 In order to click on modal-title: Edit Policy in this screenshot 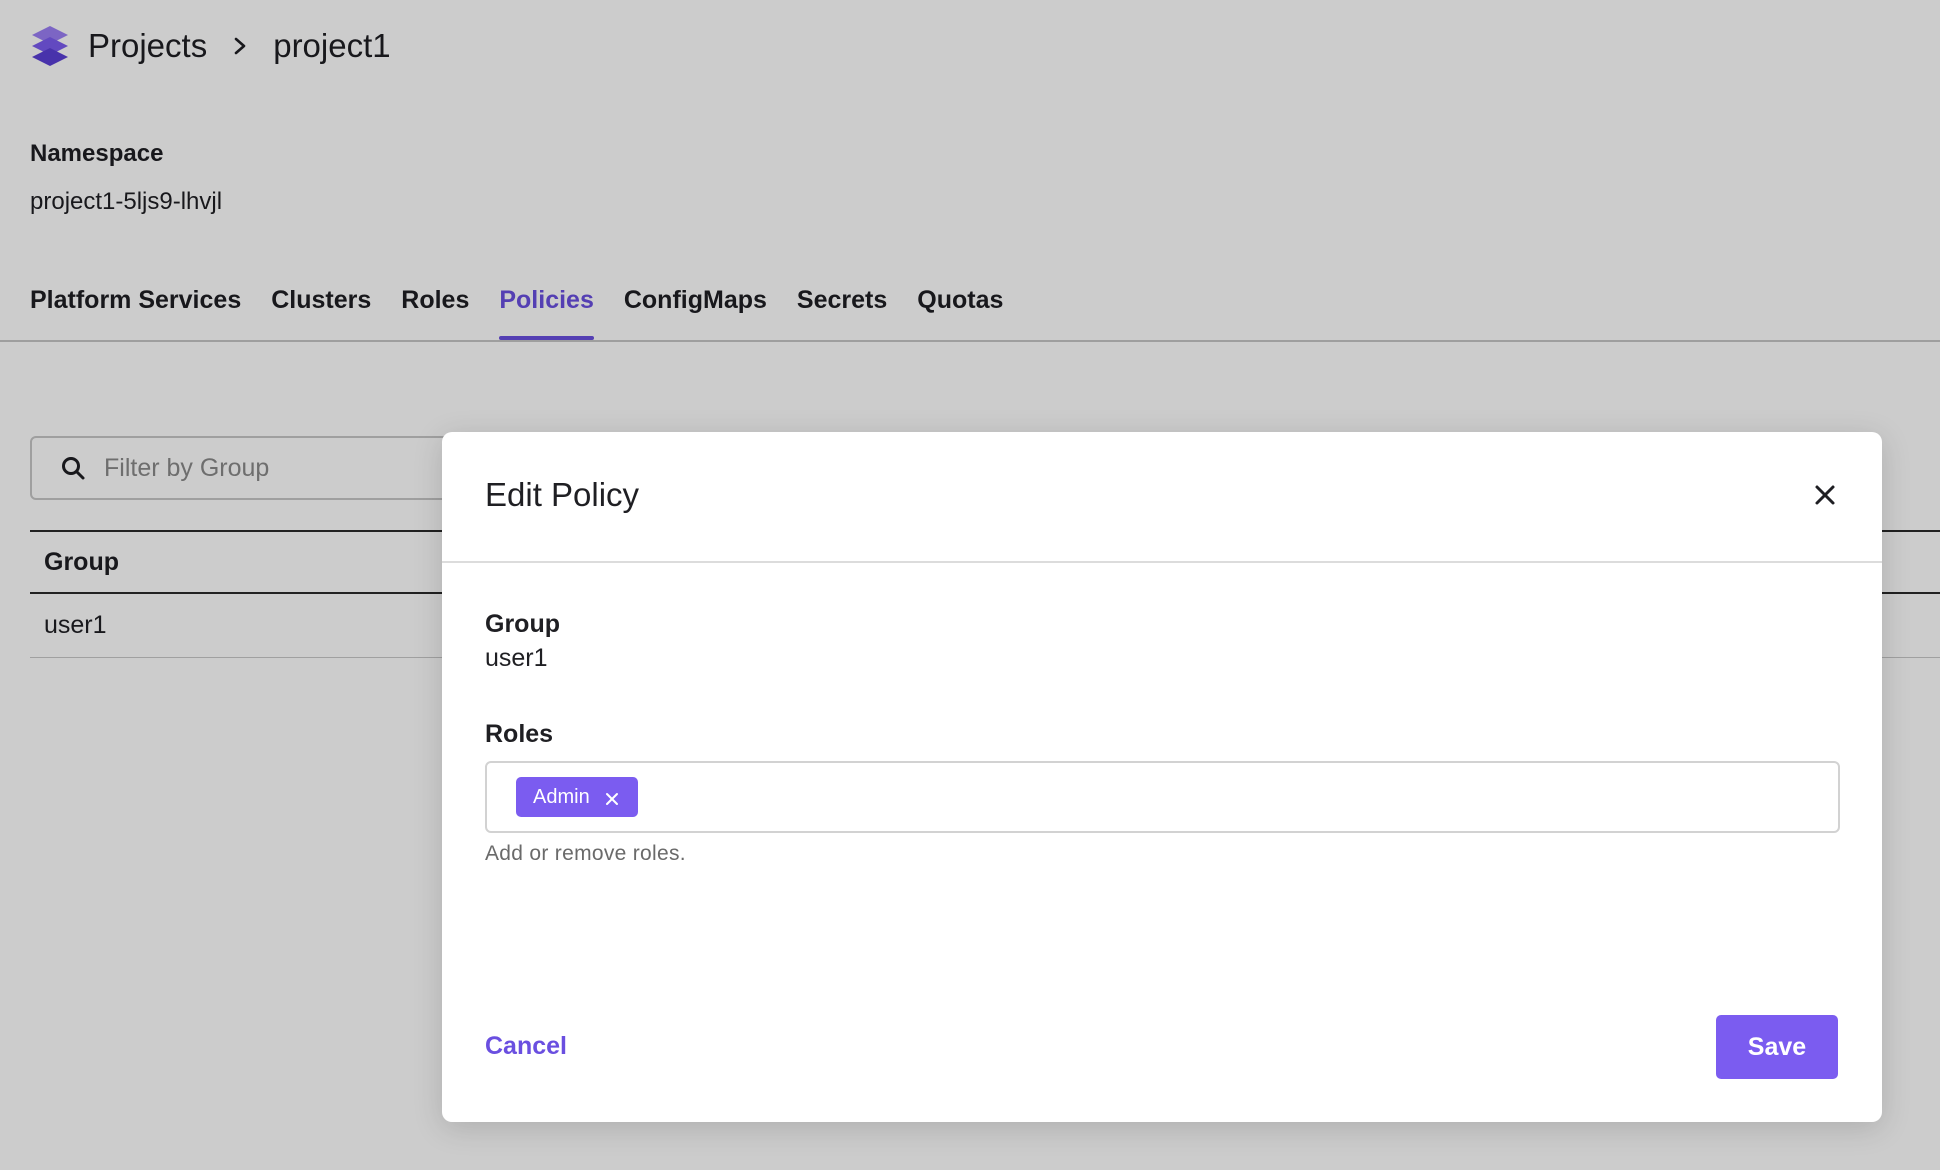, I will do `click(562, 494)`.